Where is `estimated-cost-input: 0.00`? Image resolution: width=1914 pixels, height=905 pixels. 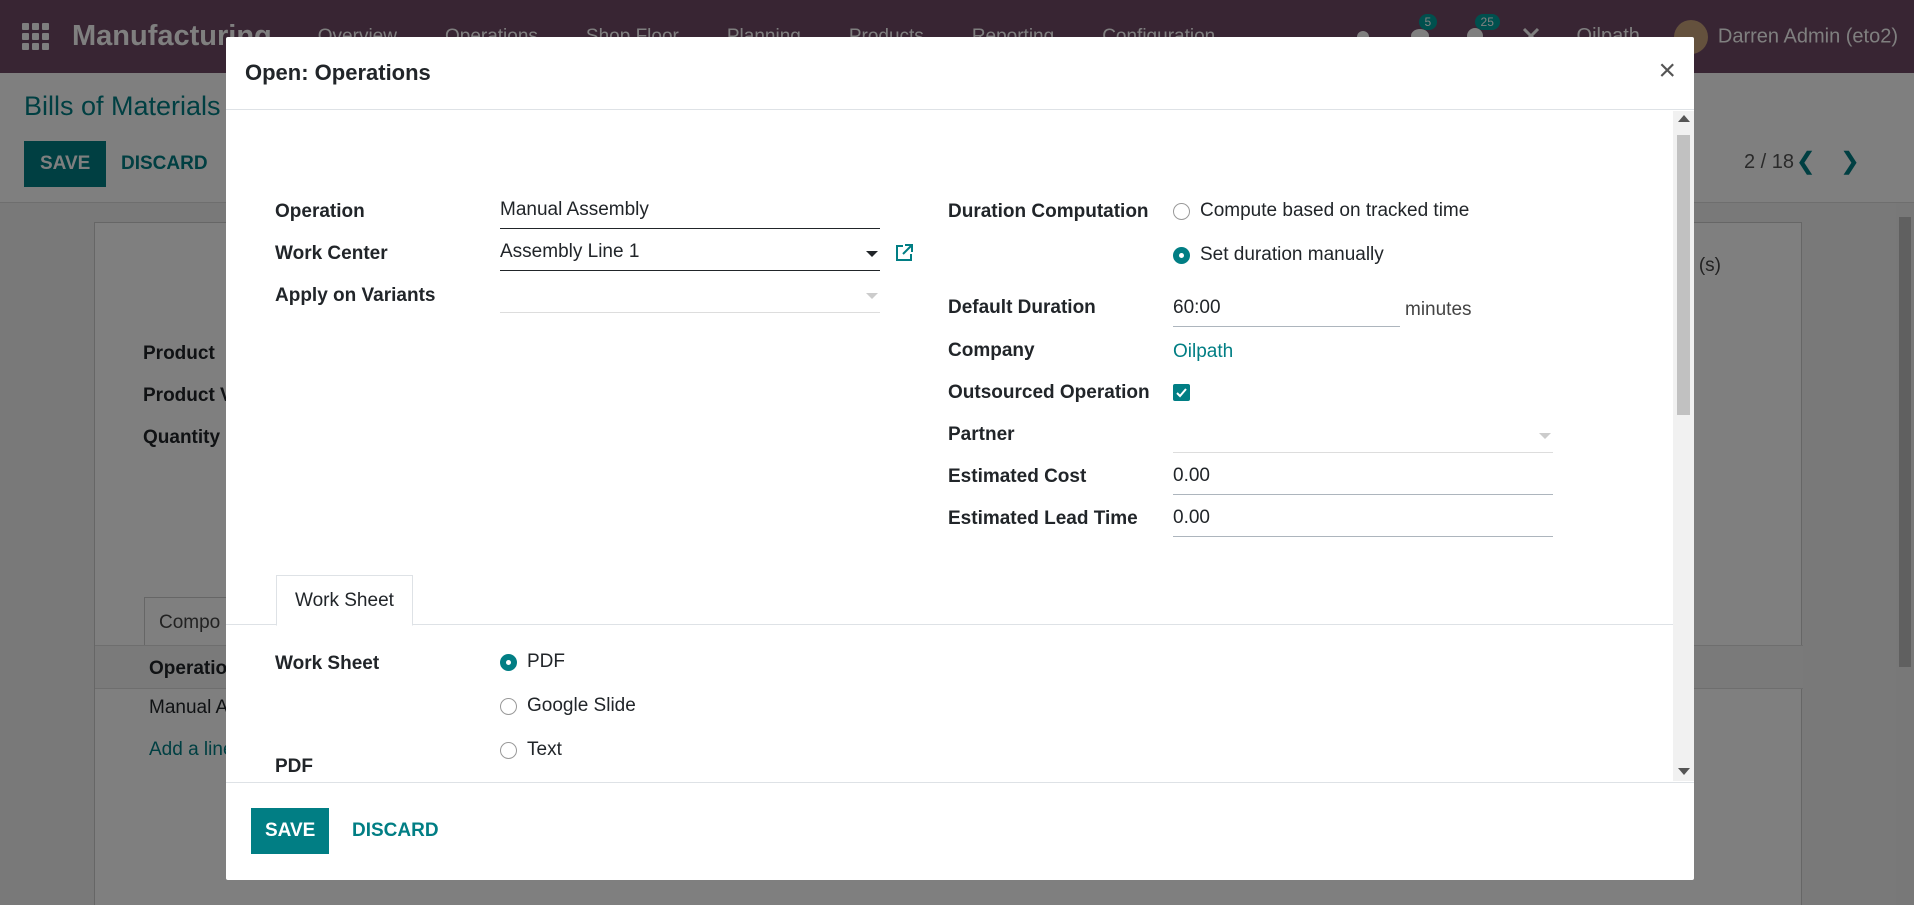 estimated-cost-input: 0.00 is located at coordinates (1363, 479).